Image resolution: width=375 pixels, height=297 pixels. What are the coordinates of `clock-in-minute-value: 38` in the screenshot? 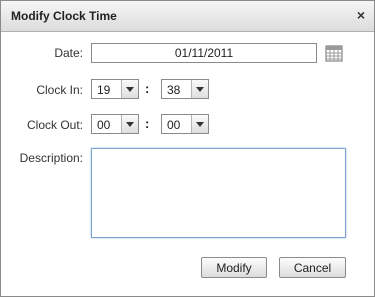 It's located at (174, 90).